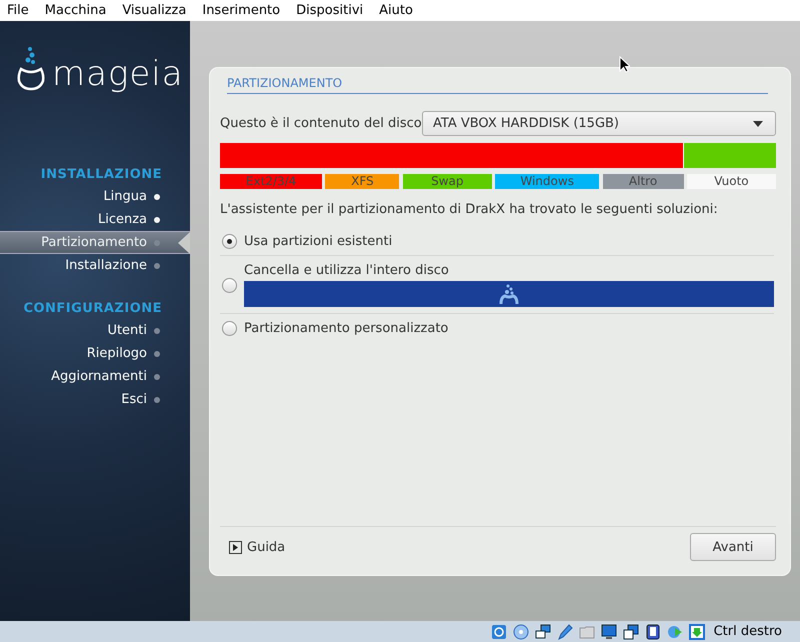  I want to click on menu-item: Macchina, so click(75, 10).